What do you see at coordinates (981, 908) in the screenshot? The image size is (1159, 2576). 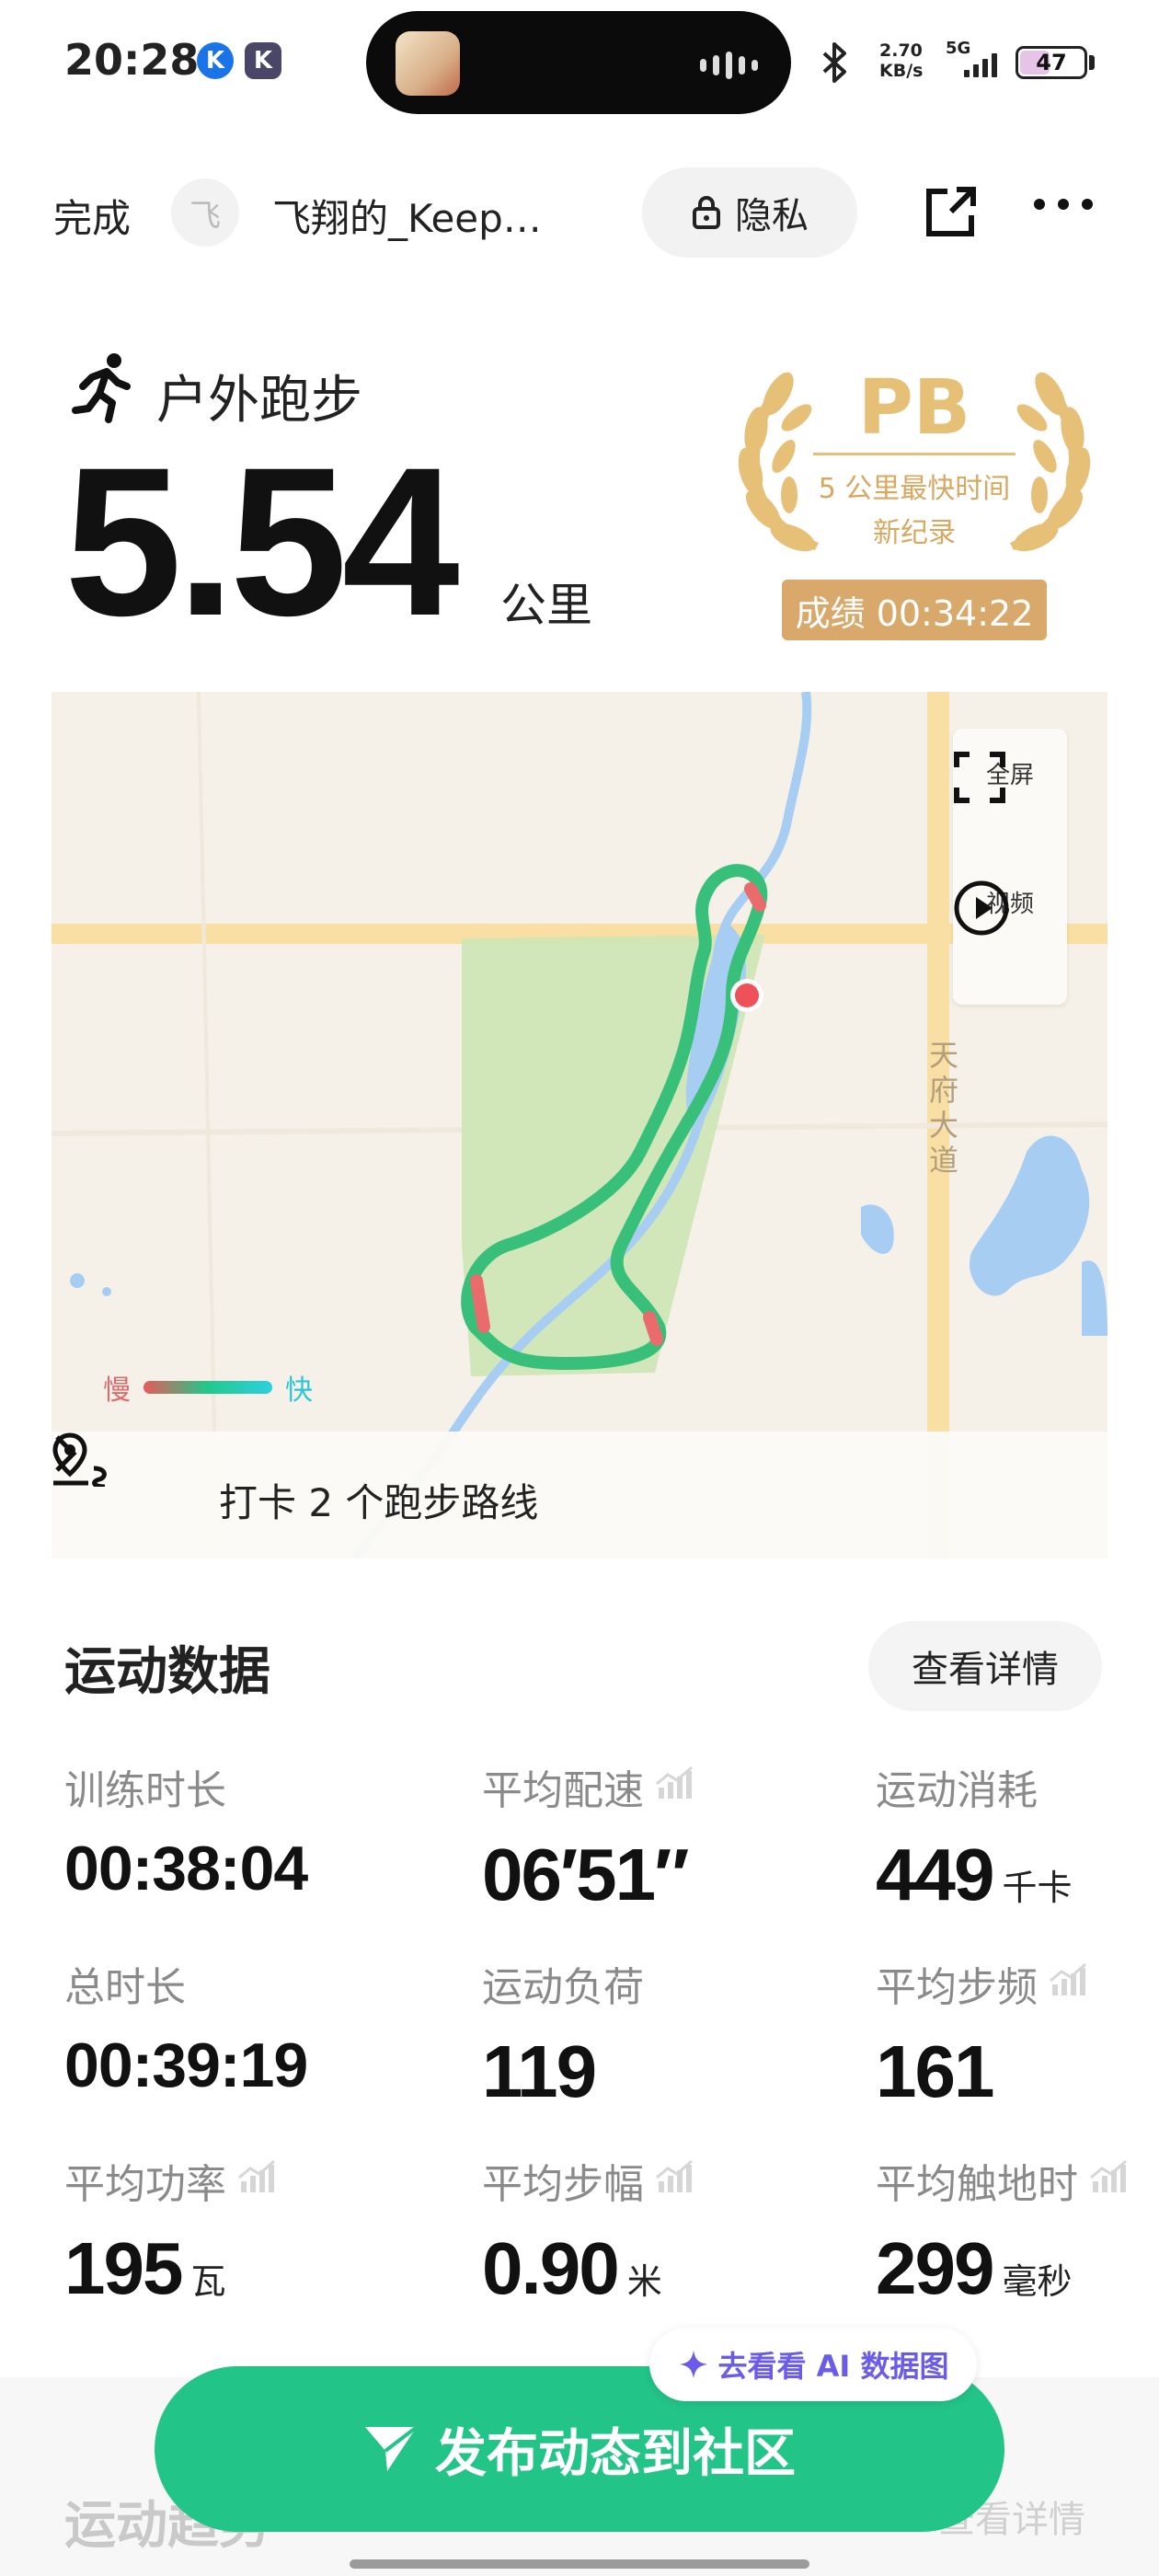 I see `play-icon` at bounding box center [981, 908].